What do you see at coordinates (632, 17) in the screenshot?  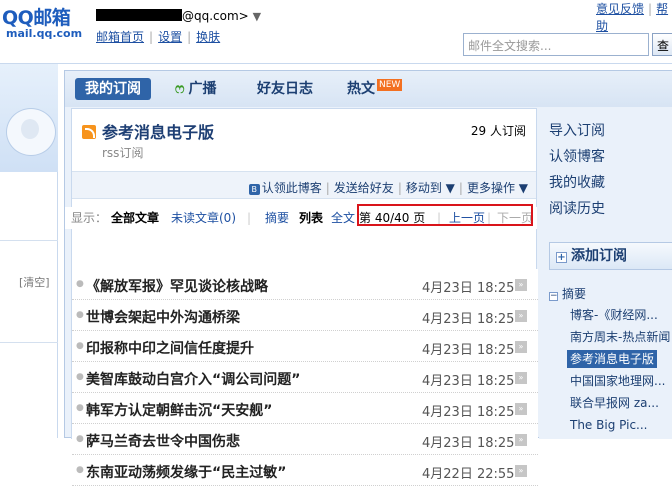 I see `top-right-links: 意见反馈 | 帮助` at bounding box center [632, 17].